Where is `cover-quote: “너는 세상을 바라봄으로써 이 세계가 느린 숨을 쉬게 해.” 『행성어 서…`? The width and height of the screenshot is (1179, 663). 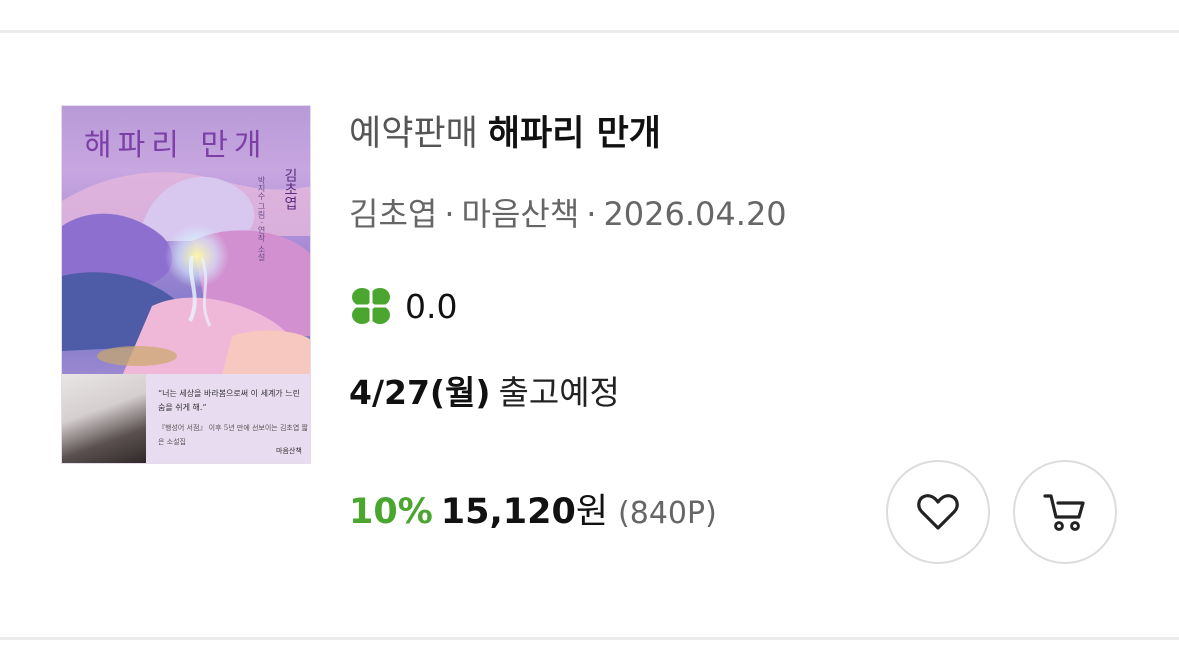 cover-quote: “너는 세상을 바라봄으로써 이 세계가 느린 숨을 쉬게 해.” 『행성어 서… is located at coordinates (233, 418).